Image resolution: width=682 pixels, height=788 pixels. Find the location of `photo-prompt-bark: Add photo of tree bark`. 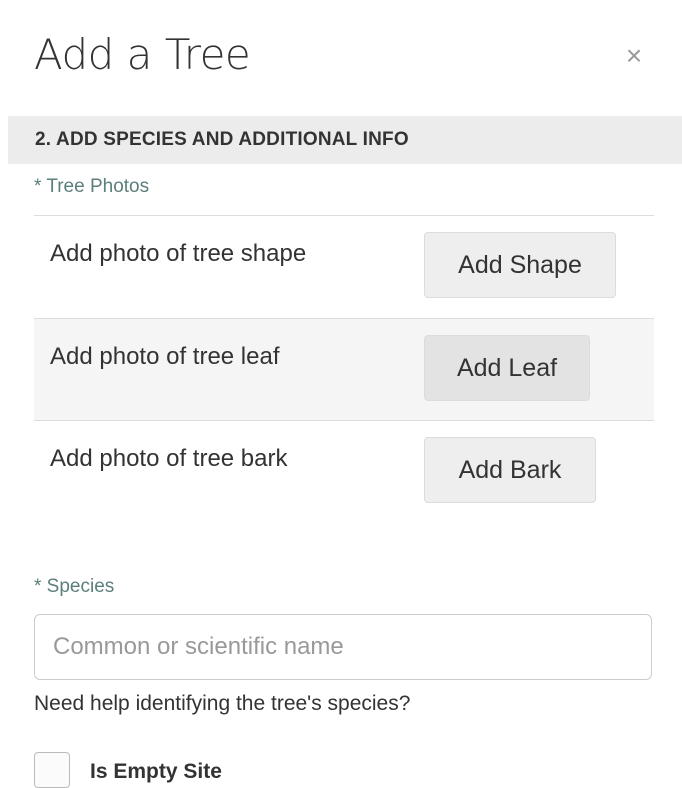

photo-prompt-bark: Add photo of tree bark is located at coordinates (169, 458).